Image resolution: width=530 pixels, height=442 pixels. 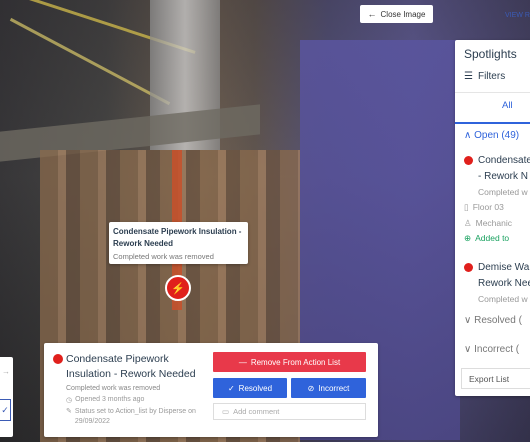 I want to click on incorrect-section-toggle: ∨ Incorrect (, so click(x=491, y=349).